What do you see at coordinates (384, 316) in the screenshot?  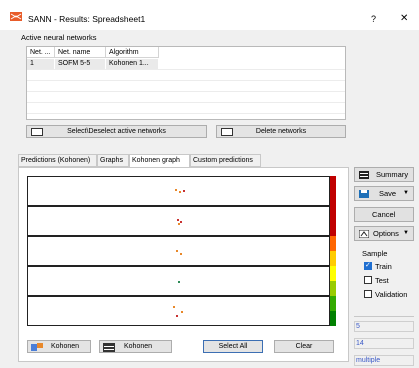 I see `side-divider` at bounding box center [384, 316].